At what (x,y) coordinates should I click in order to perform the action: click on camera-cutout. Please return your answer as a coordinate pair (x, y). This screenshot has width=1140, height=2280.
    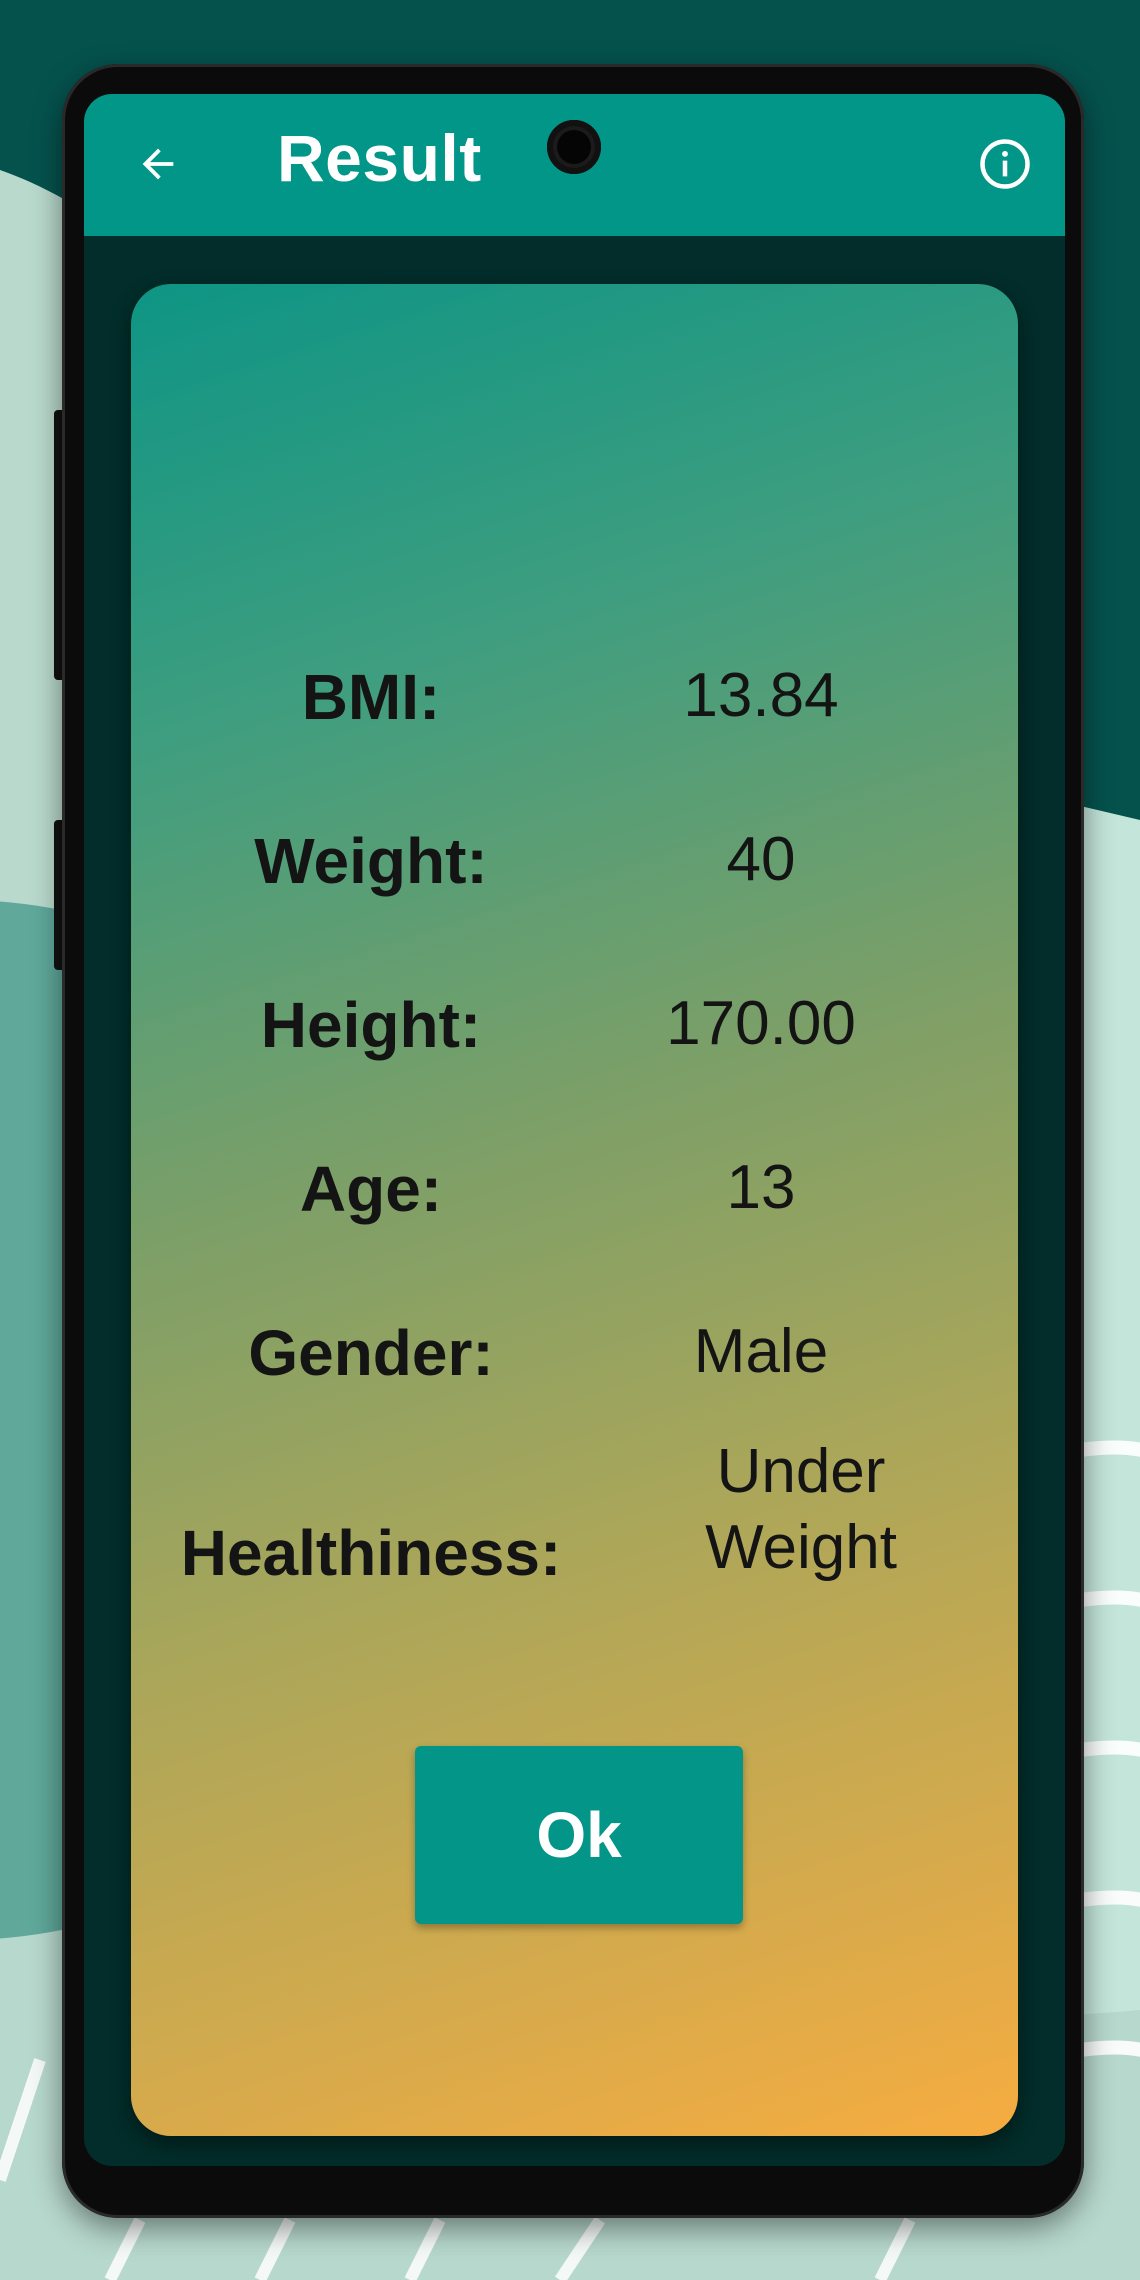
    Looking at the image, I should click on (574, 147).